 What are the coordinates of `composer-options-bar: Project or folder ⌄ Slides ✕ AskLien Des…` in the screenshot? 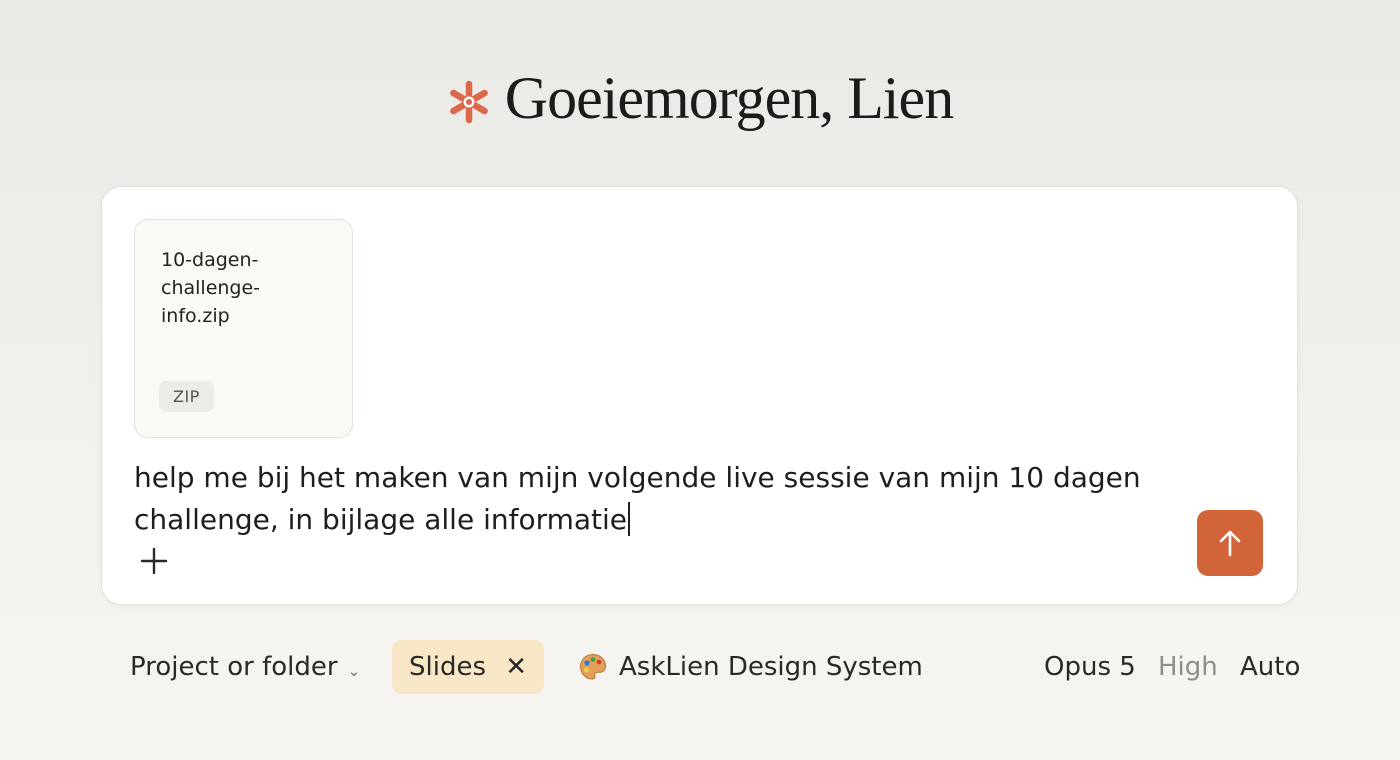 It's located at (700, 667).